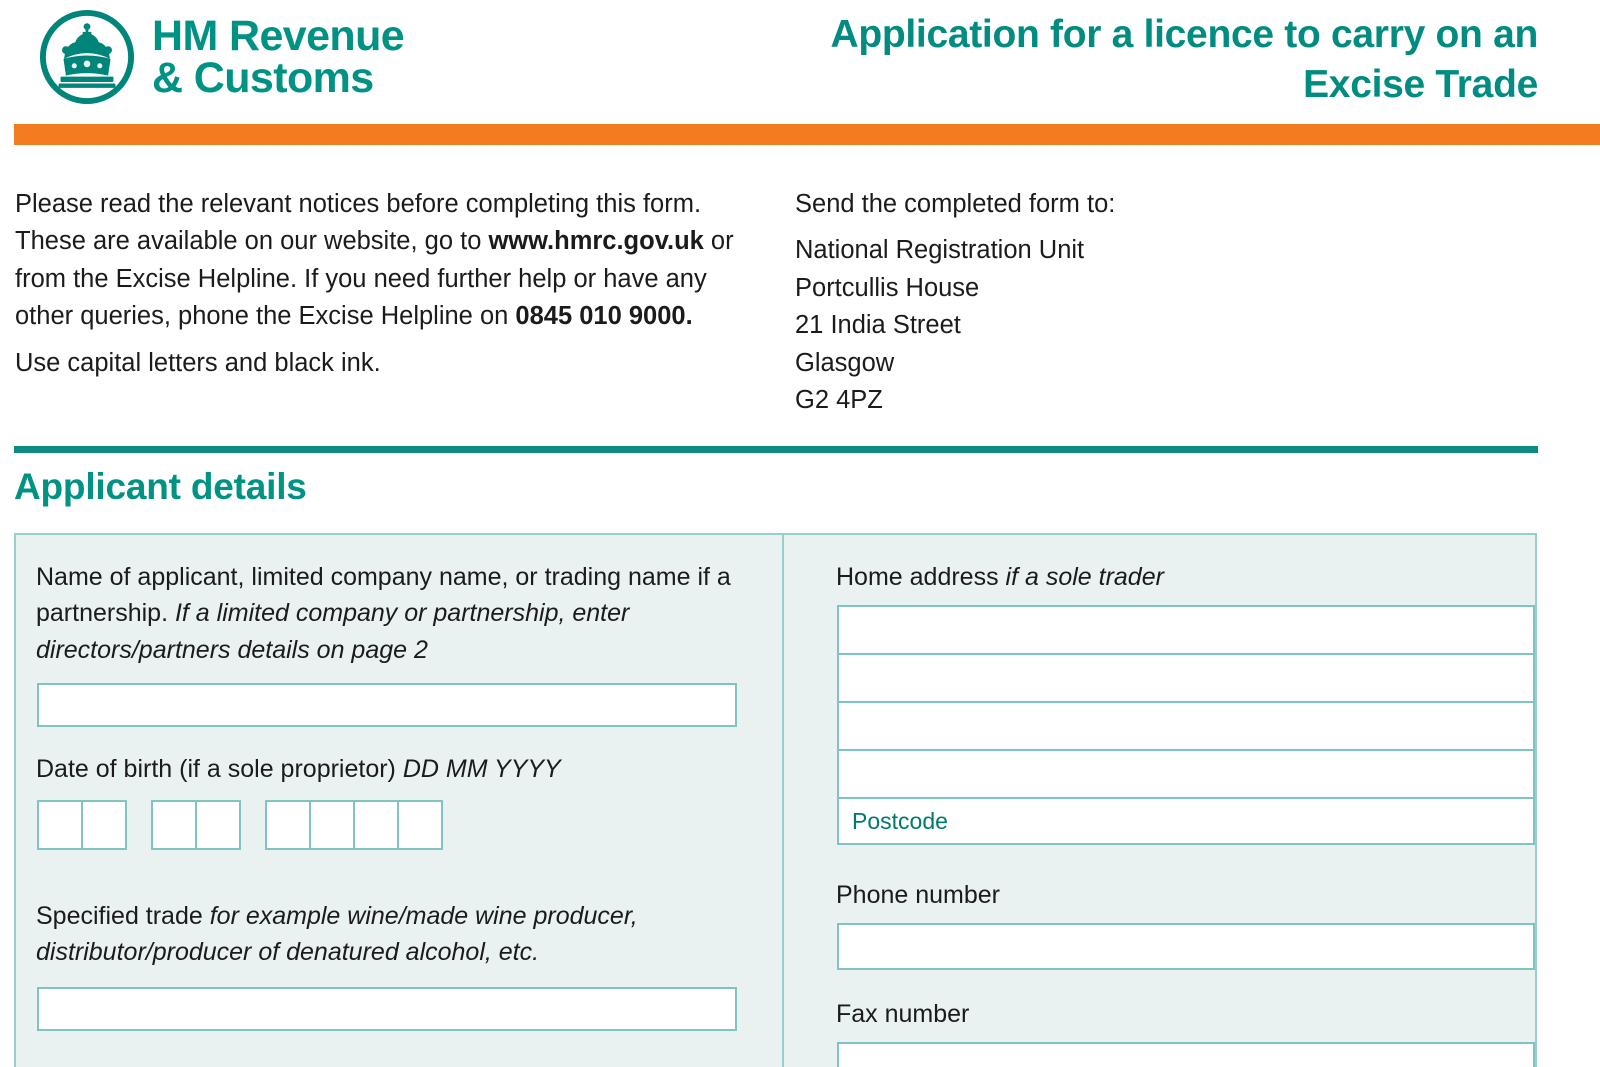 The height and width of the screenshot is (1067, 1600). I want to click on capital-letters-note: Use capital letters and black ink., so click(198, 362).